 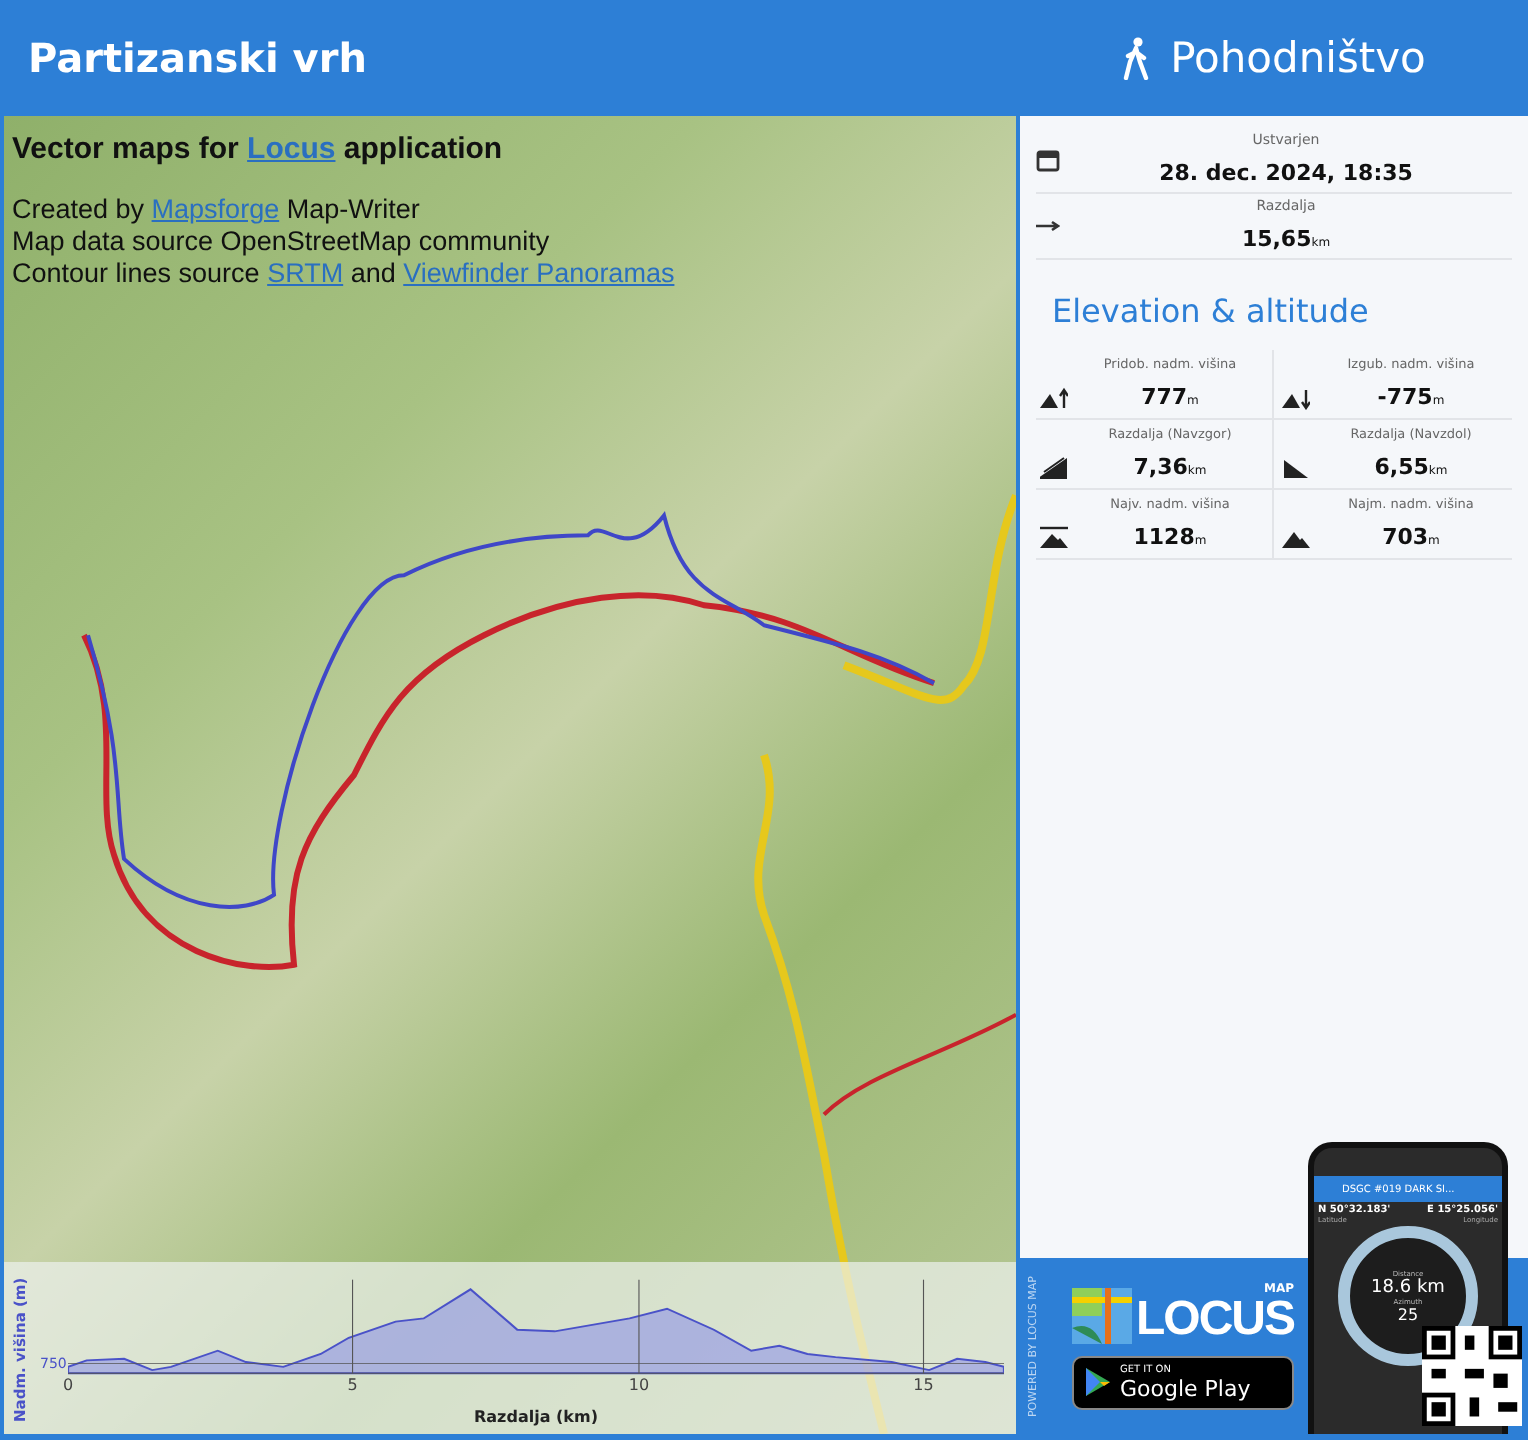 What do you see at coordinates (536, 1417) in the screenshot?
I see `axis-label: Razdalja (km)` at bounding box center [536, 1417].